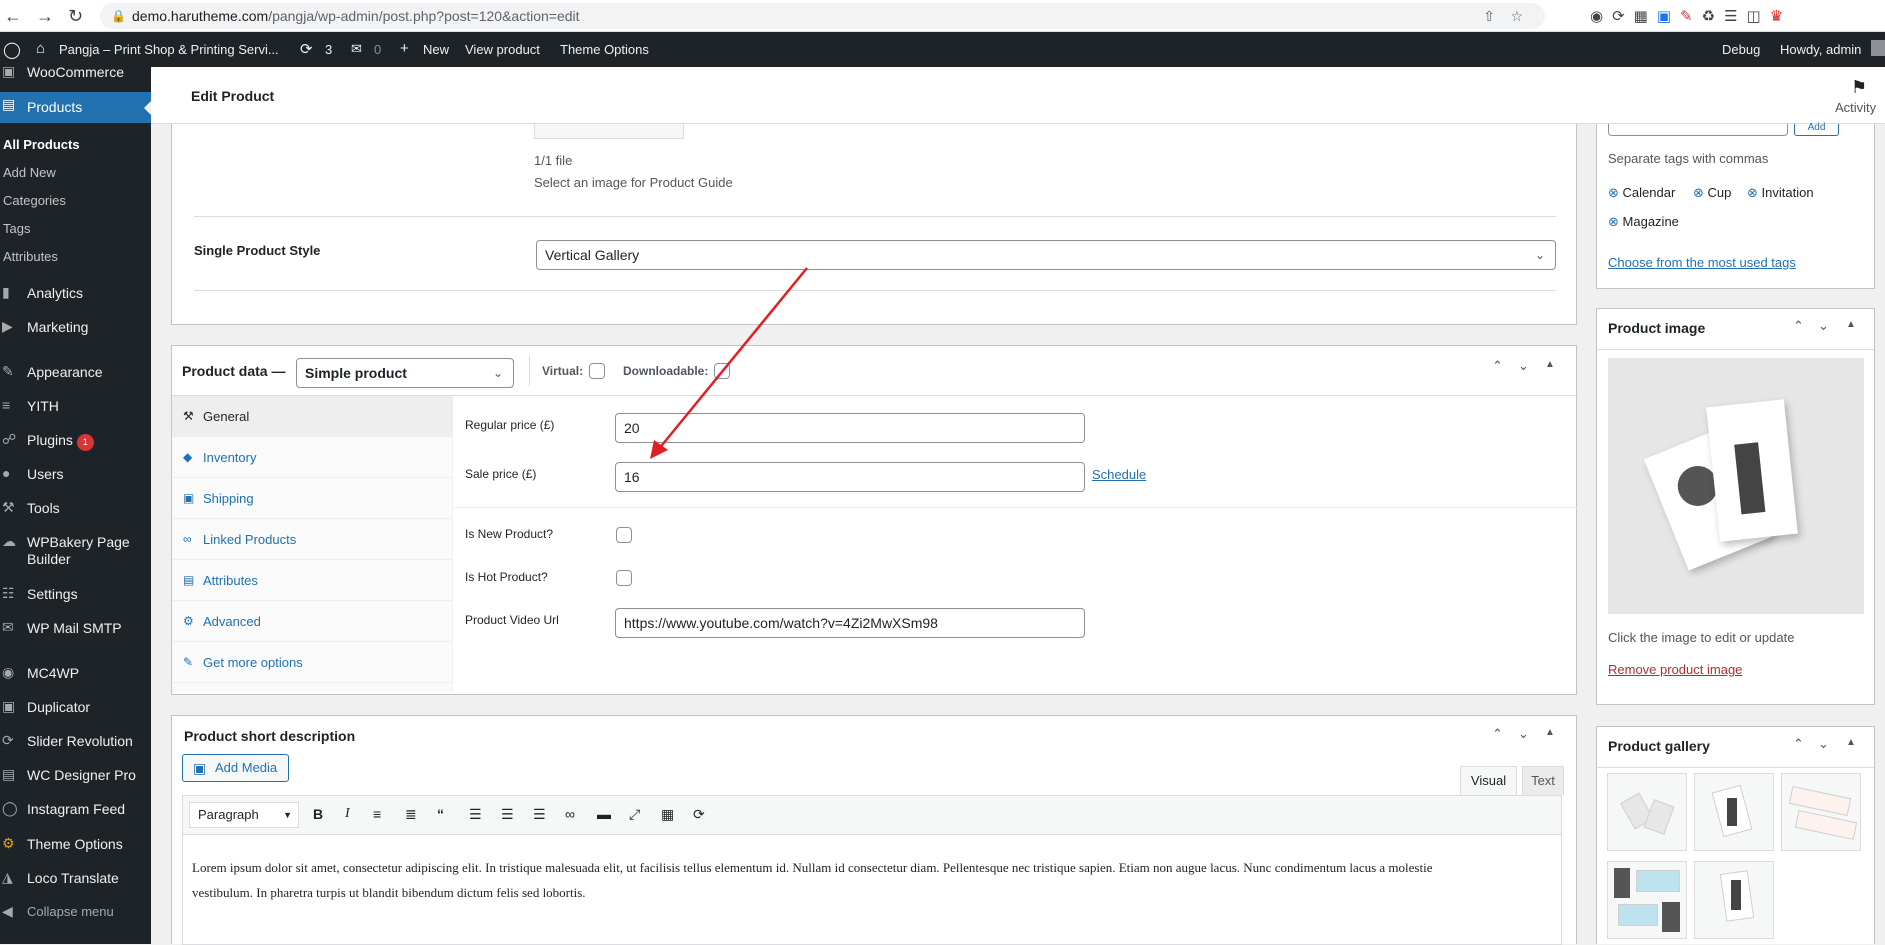 The width and height of the screenshot is (1885, 945). Describe the element at coordinates (306, 49) in the screenshot. I see `updates-icon: ⟳` at that location.